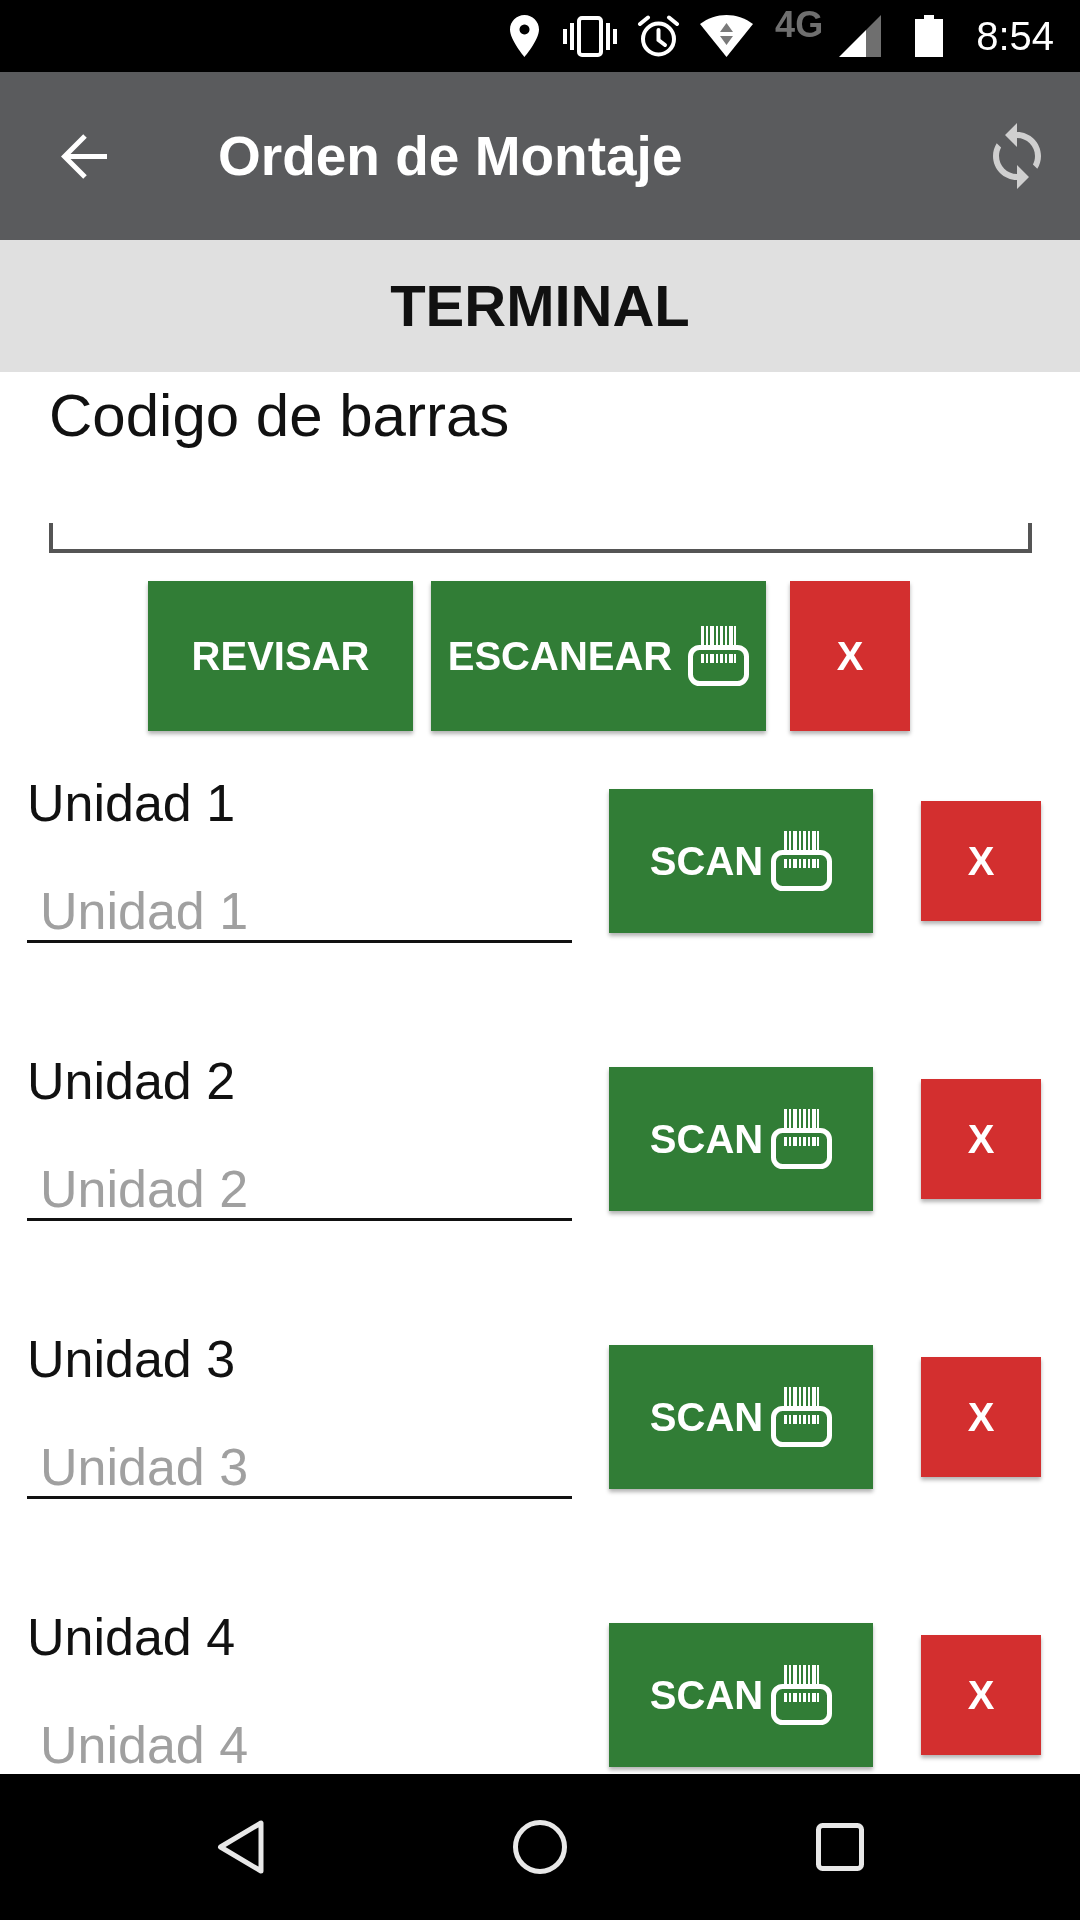  Describe the element at coordinates (85, 156) in the screenshot. I see `back-arrow-icon` at that location.